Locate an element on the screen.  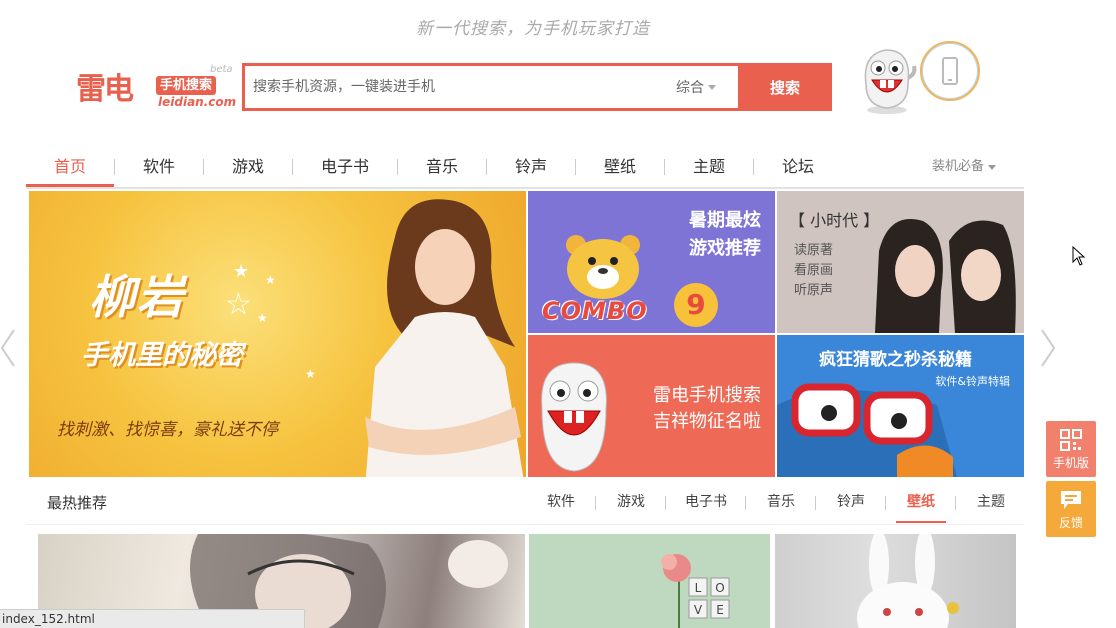
banner-main-subtitle: 手机里的秘密 is located at coordinates (162, 355).